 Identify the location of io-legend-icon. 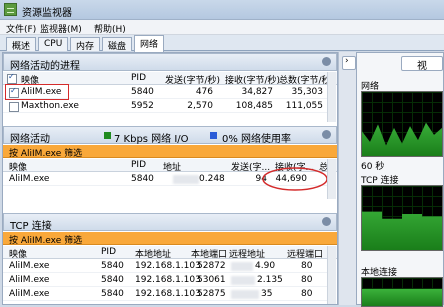
(107, 135).